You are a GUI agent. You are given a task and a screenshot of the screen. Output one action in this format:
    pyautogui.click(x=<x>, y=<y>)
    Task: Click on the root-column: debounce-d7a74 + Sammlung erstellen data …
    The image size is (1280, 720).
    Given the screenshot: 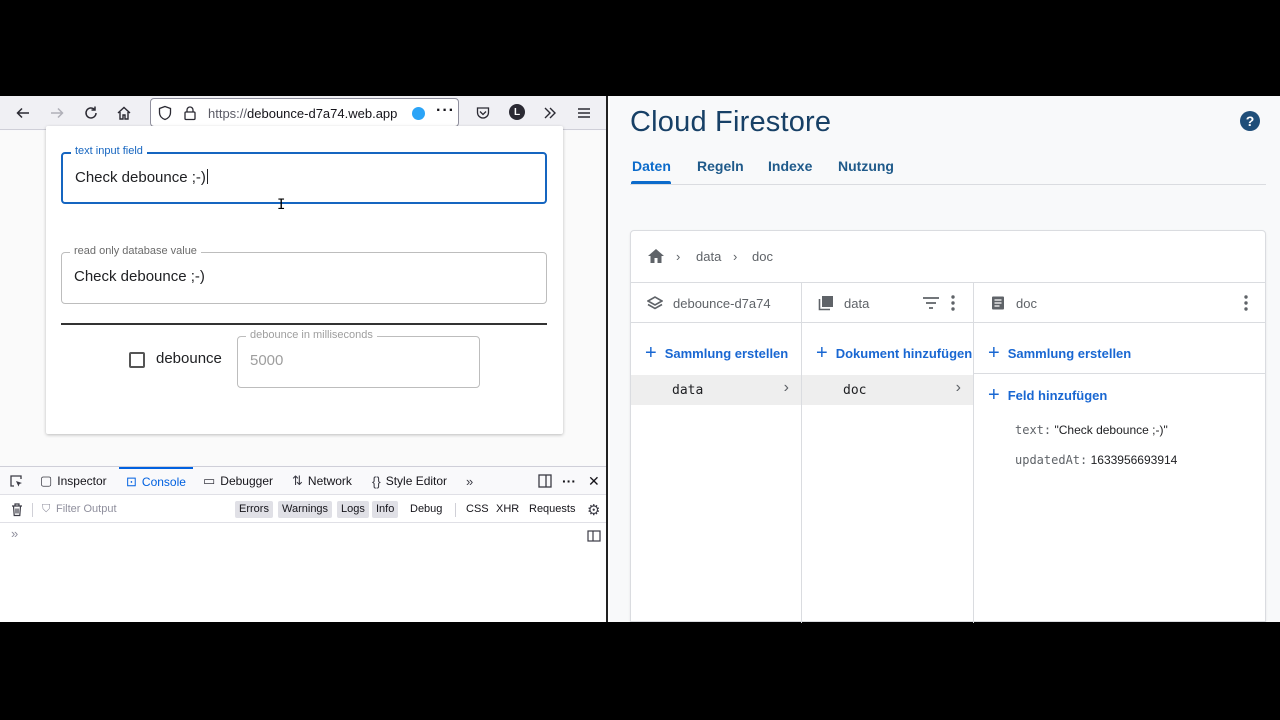 What is the action you would take?
    pyautogui.click(x=716, y=453)
    